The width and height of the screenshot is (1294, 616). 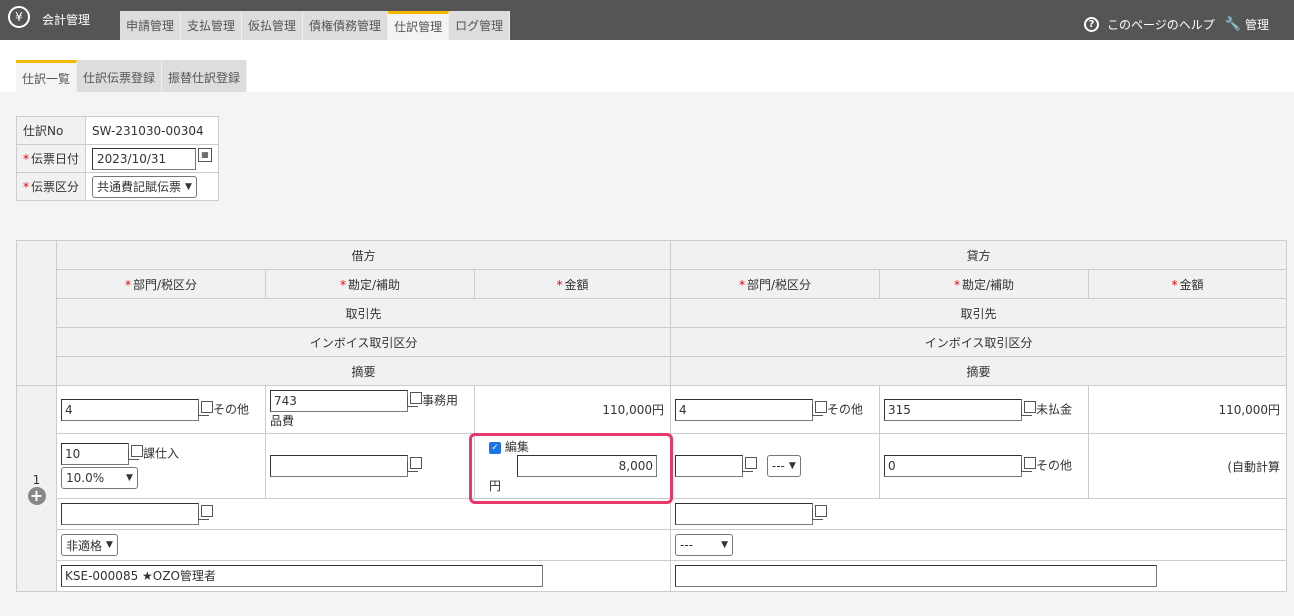 I want to click on voucher-date-input: 2023/10/31, so click(x=144, y=158).